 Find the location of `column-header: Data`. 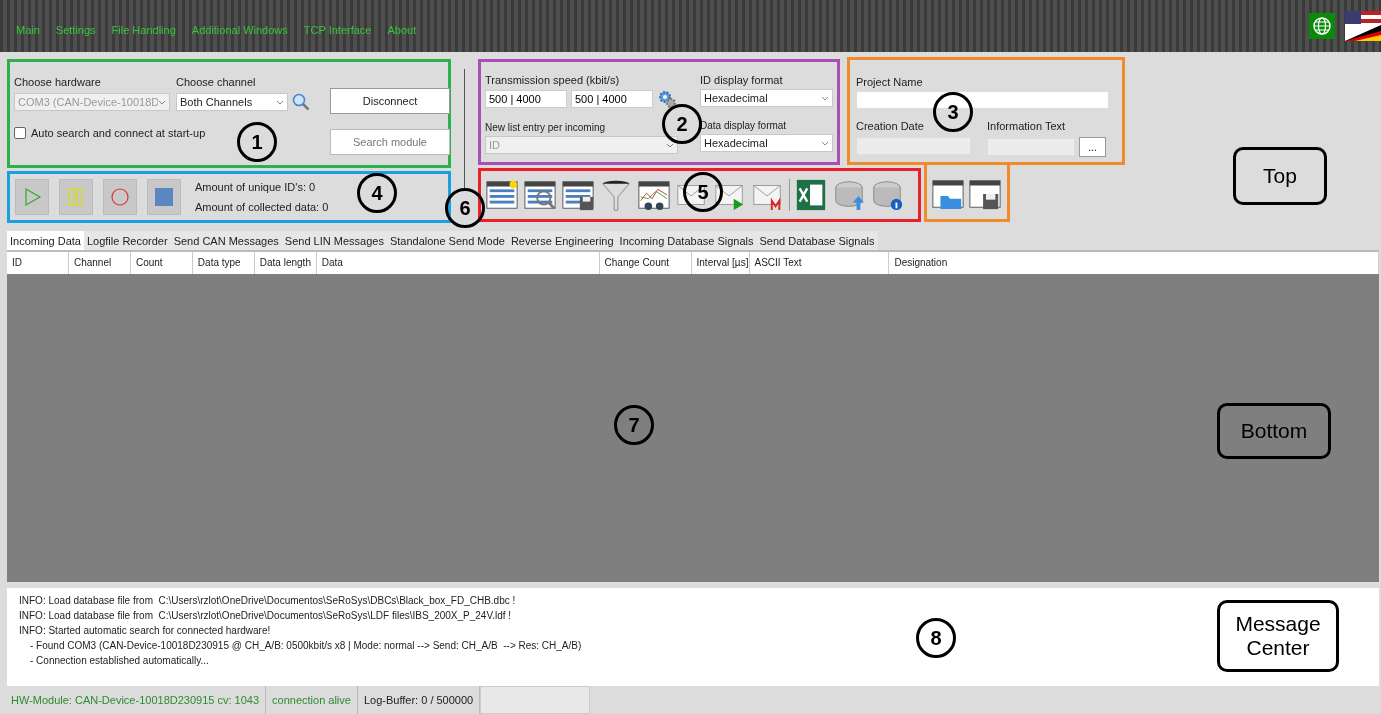

column-header: Data is located at coordinates (458, 263).